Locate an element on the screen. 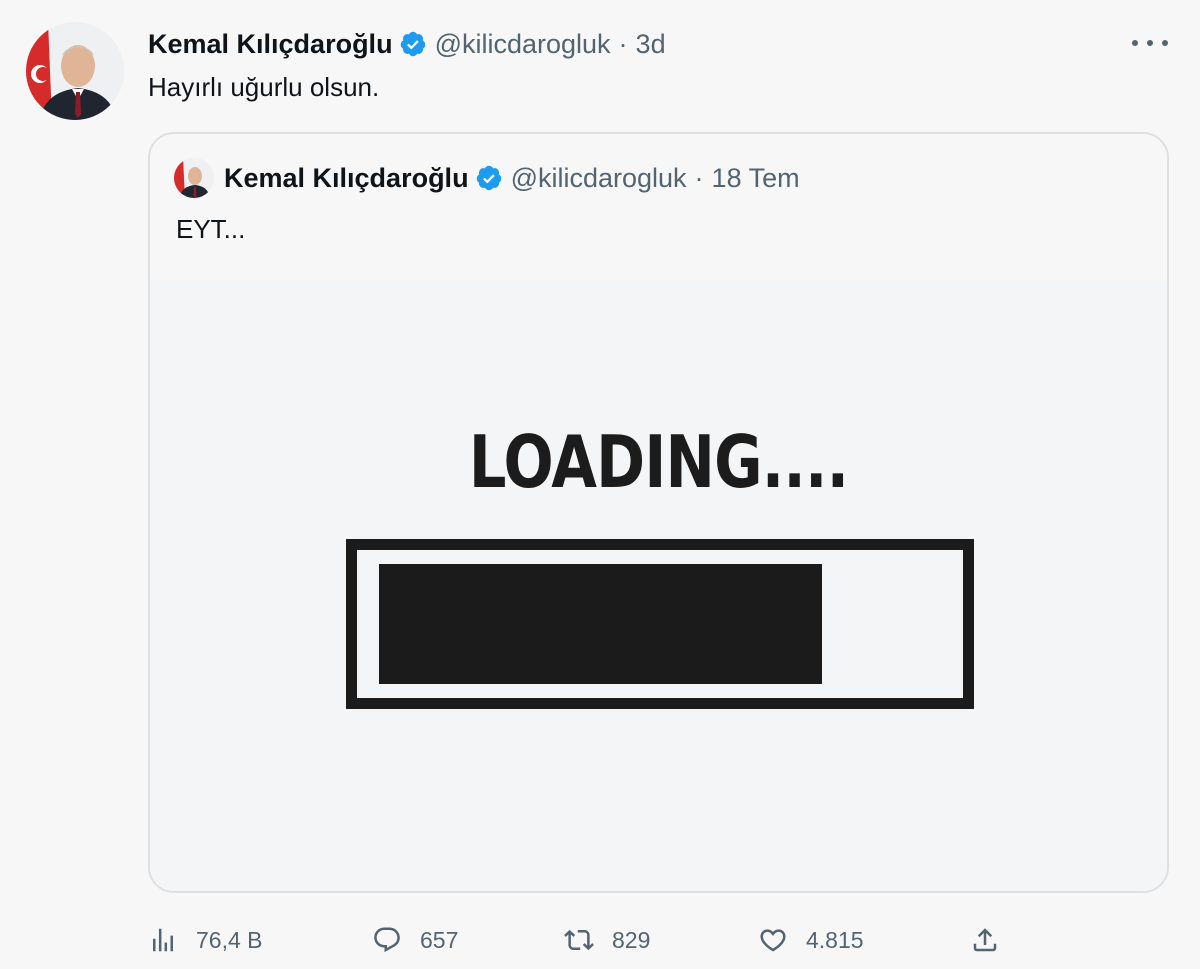 The height and width of the screenshot is (969, 1200). share-button is located at coordinates (994, 940).